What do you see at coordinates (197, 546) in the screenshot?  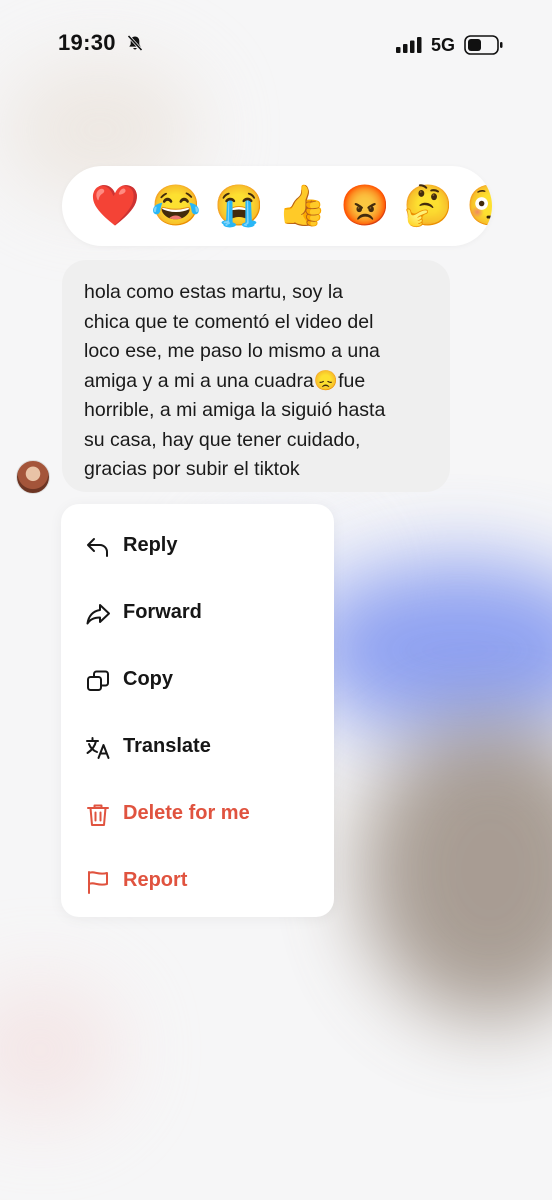 I see `reply-menu-item: Reply` at bounding box center [197, 546].